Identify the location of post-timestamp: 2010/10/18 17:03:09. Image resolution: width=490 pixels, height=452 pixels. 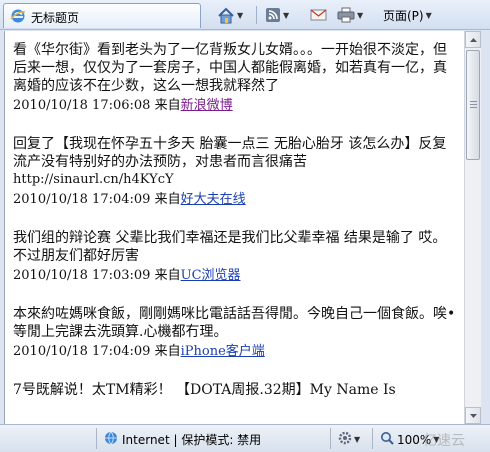
(82, 275).